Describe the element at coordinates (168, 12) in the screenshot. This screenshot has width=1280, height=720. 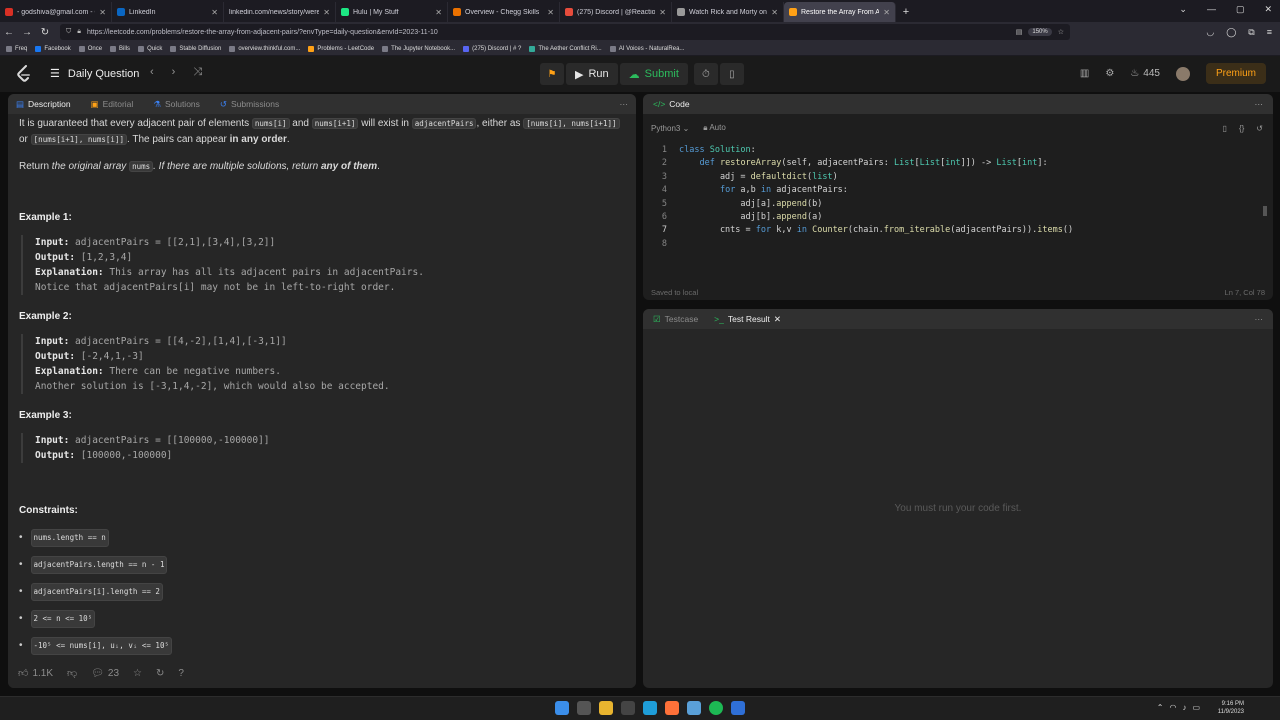
I see `browser-tab-linkedin: LinkedIn ✕` at that location.